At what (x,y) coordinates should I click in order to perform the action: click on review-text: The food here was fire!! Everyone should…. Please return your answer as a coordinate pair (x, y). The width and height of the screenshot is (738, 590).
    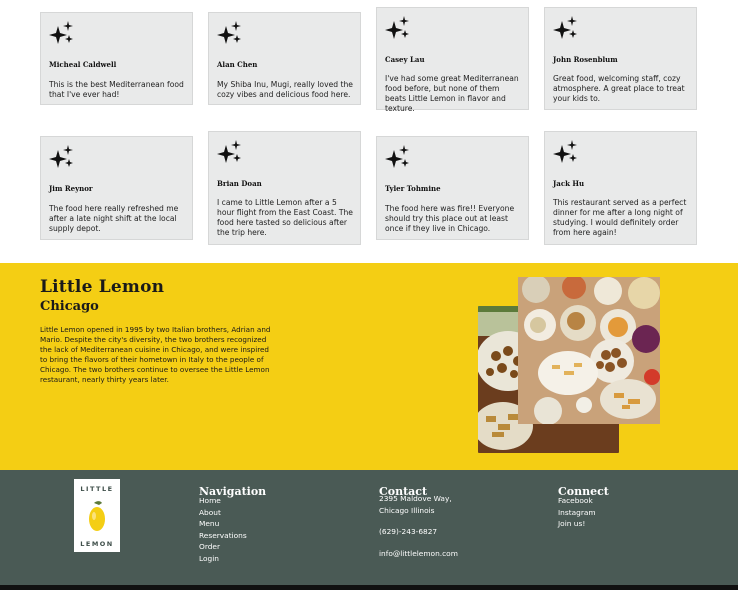
    Looking at the image, I should click on (450, 218).